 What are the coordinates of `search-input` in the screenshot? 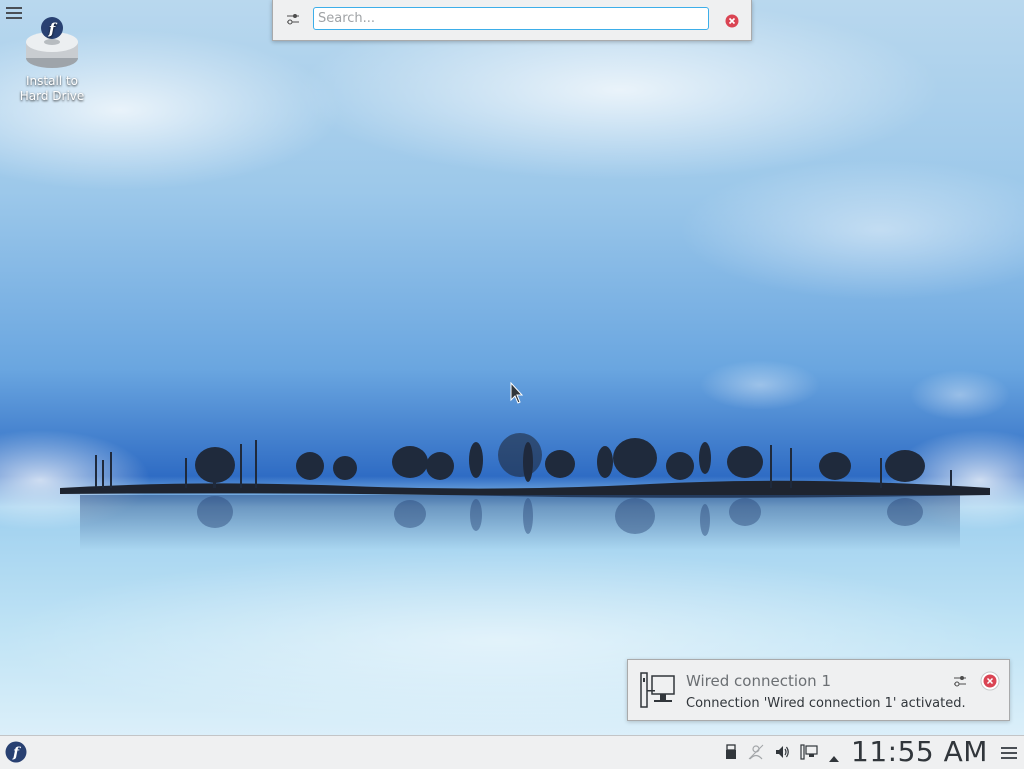 It's located at (511, 18).